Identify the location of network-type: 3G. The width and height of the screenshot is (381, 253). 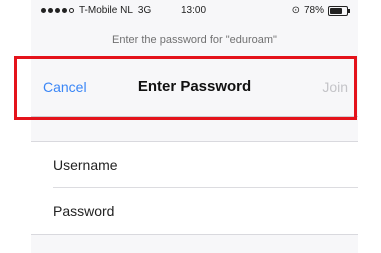
(144, 10).